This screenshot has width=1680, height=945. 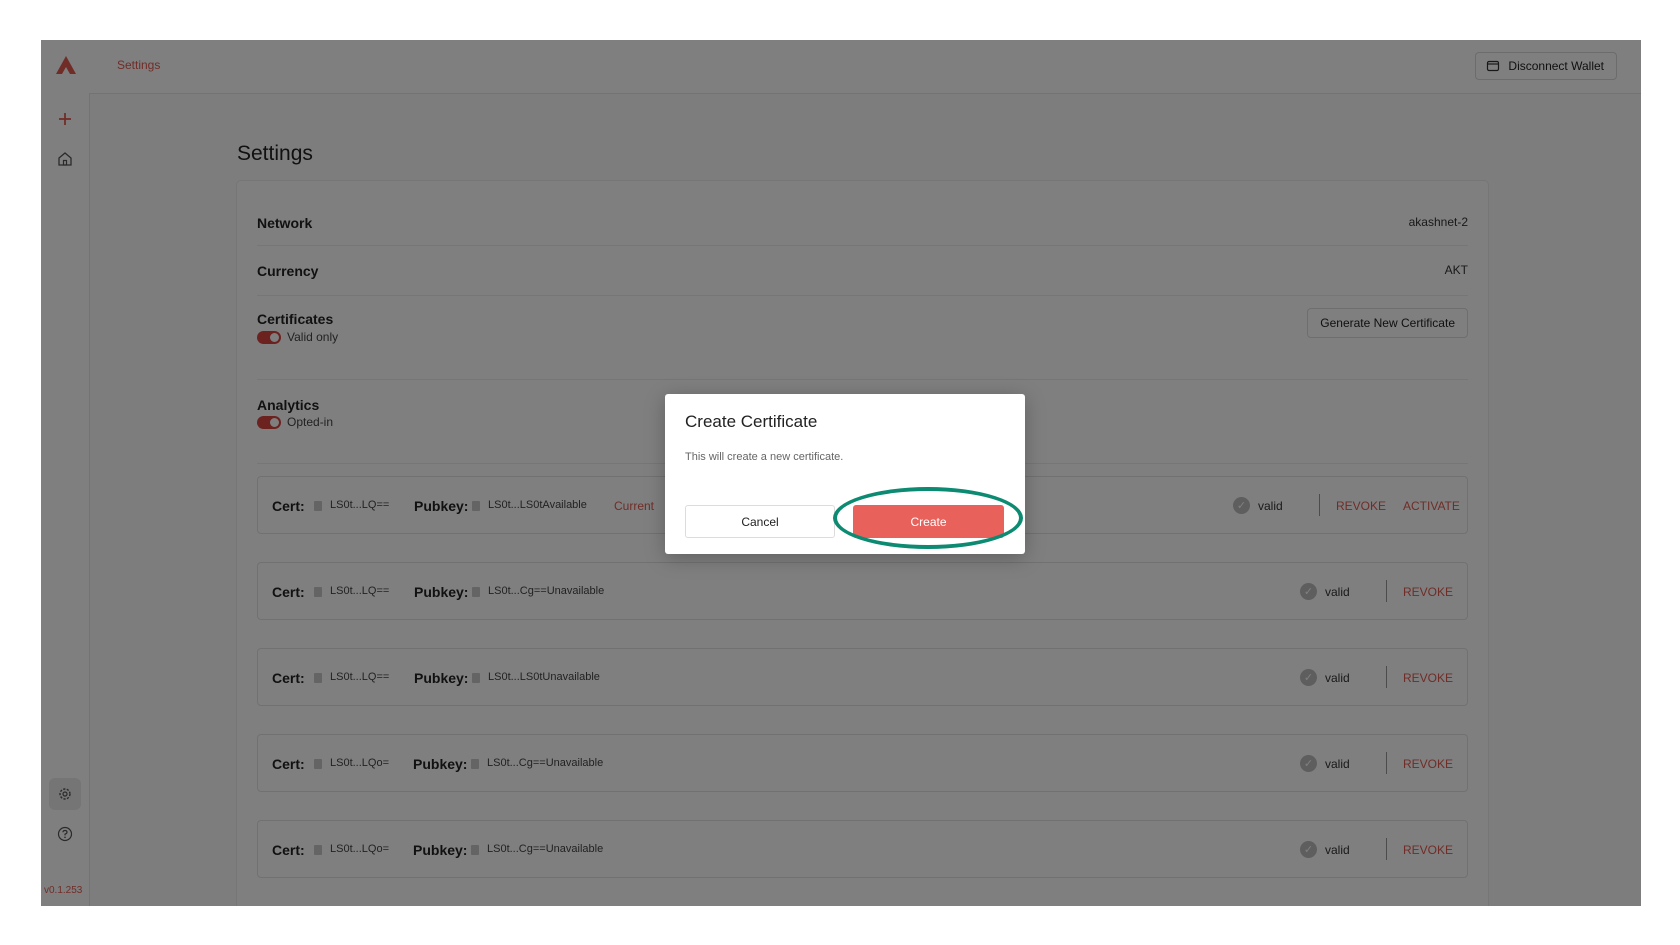 I want to click on dialog-title: Create Certificate, so click(x=751, y=421).